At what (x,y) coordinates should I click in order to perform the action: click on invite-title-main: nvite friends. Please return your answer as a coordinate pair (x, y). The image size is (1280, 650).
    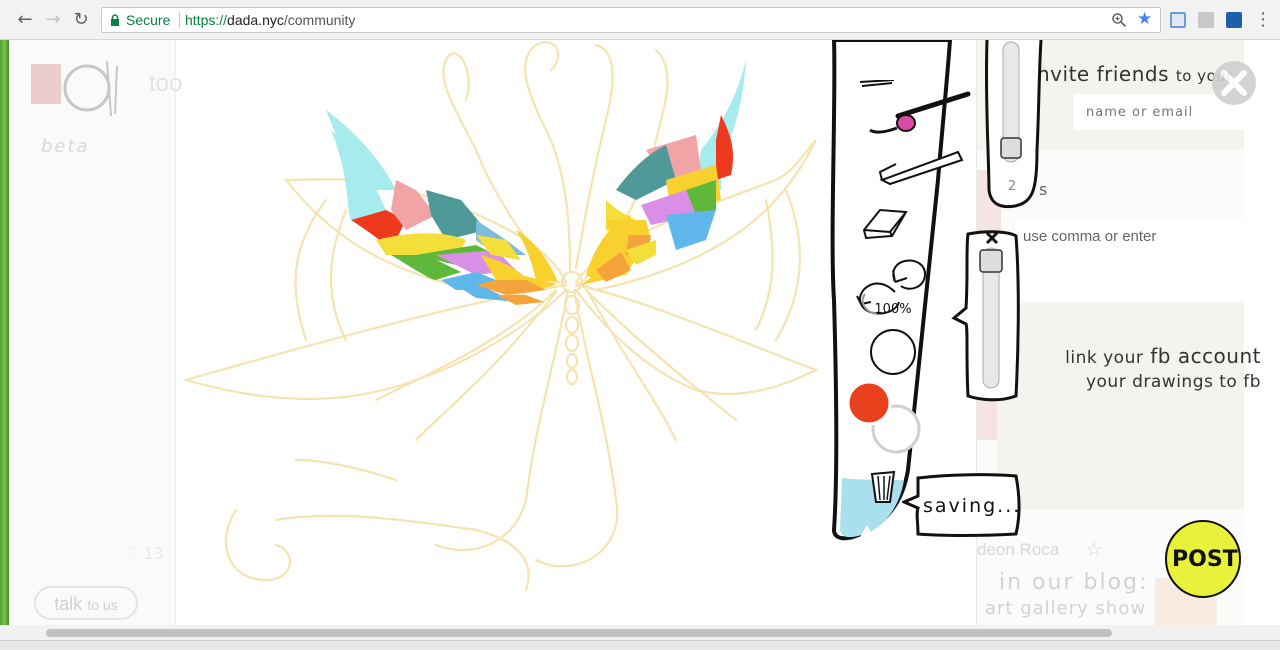
    Looking at the image, I should click on (1103, 74).